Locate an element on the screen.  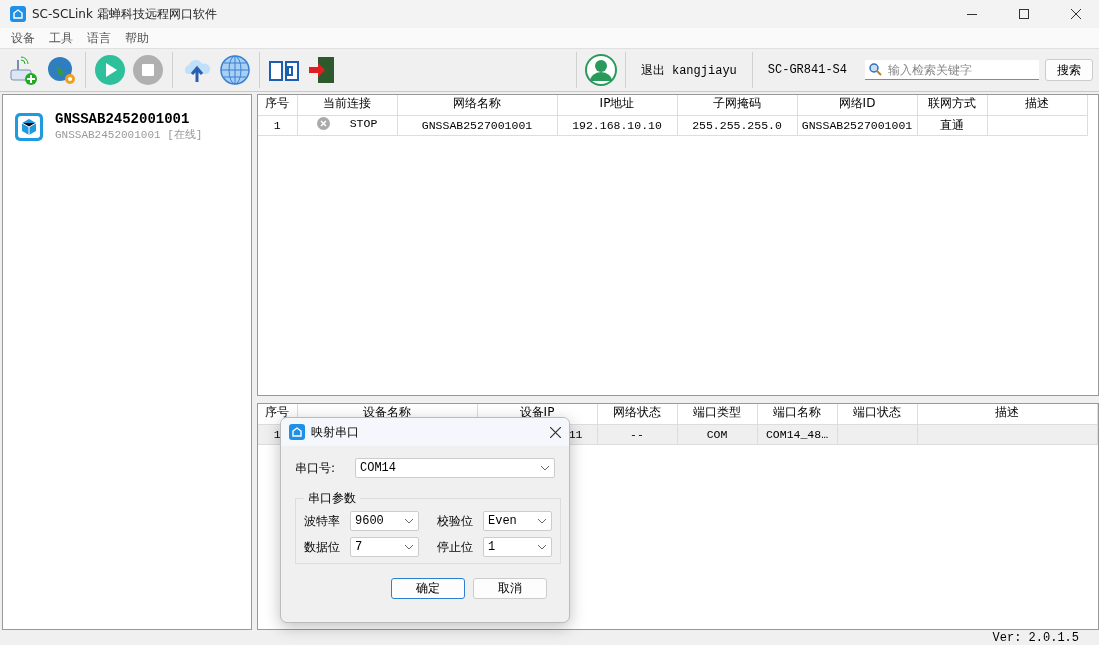
globe-icon is located at coordinates (235, 70).